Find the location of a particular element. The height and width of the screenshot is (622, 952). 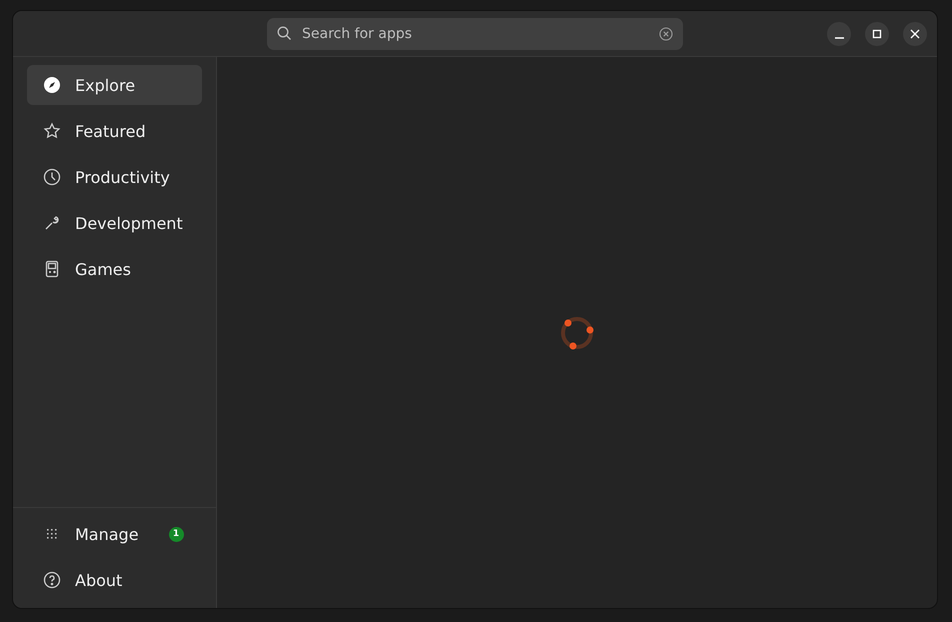

sidebar-item: Games is located at coordinates (114, 269).